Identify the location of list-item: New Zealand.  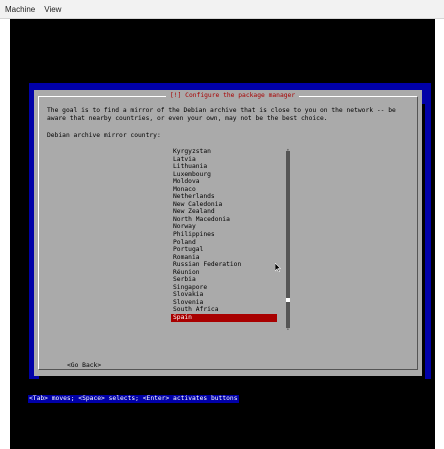
(224, 212).